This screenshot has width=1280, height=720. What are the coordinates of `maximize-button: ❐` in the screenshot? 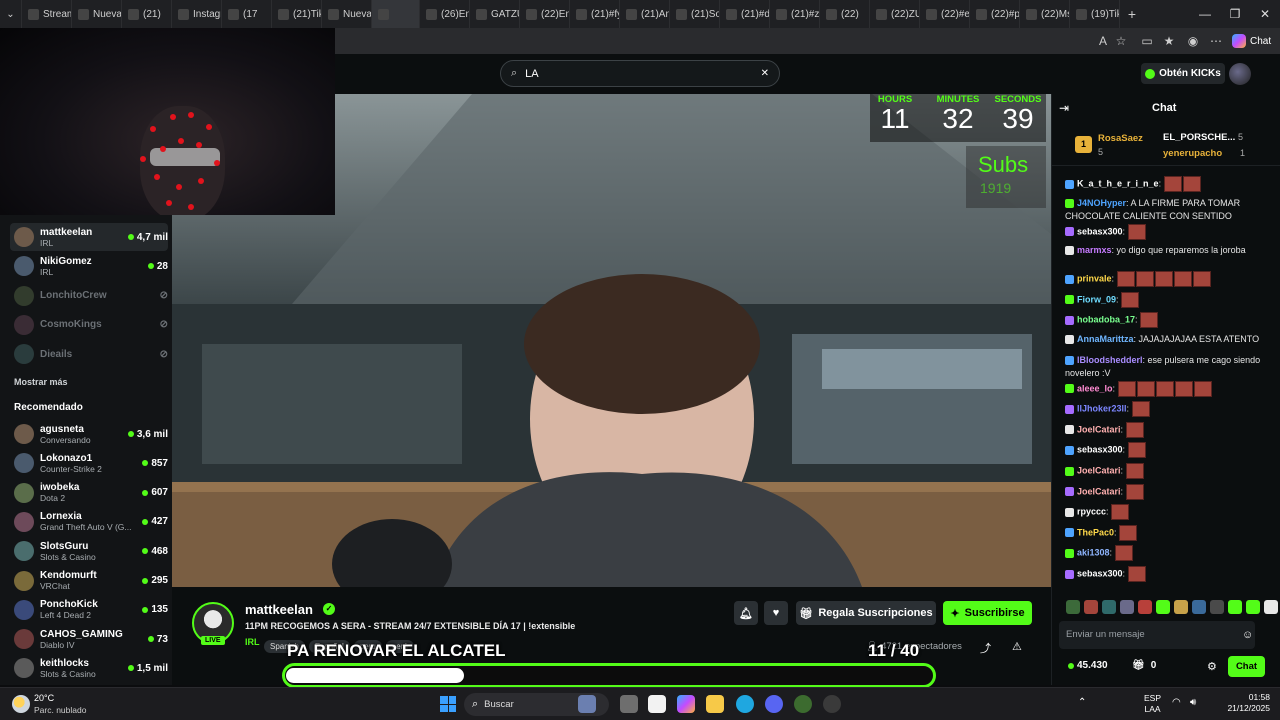 It's located at (1235, 14).